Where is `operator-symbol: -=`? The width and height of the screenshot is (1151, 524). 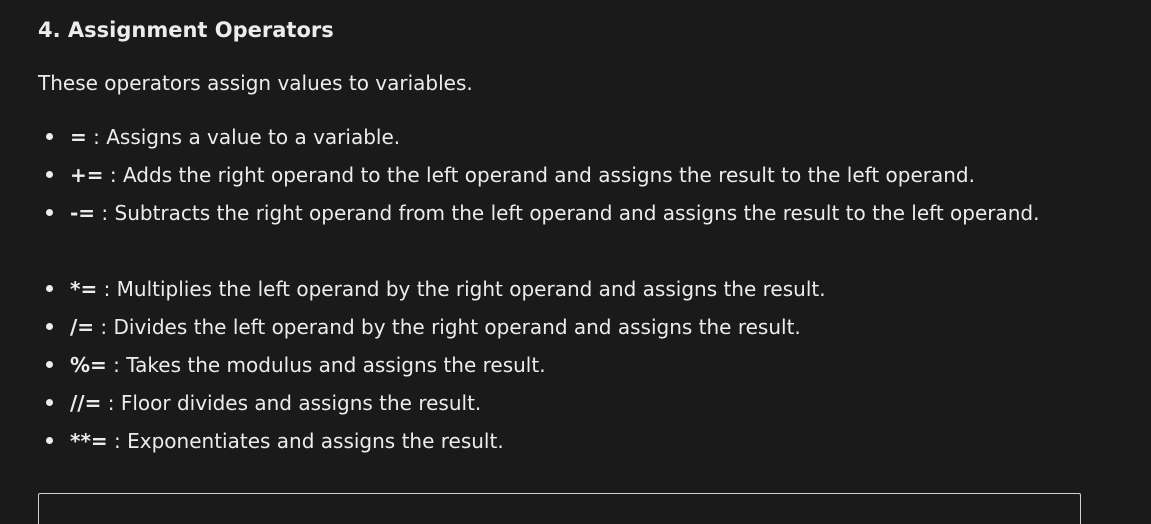
operator-symbol: -= is located at coordinates (83, 213).